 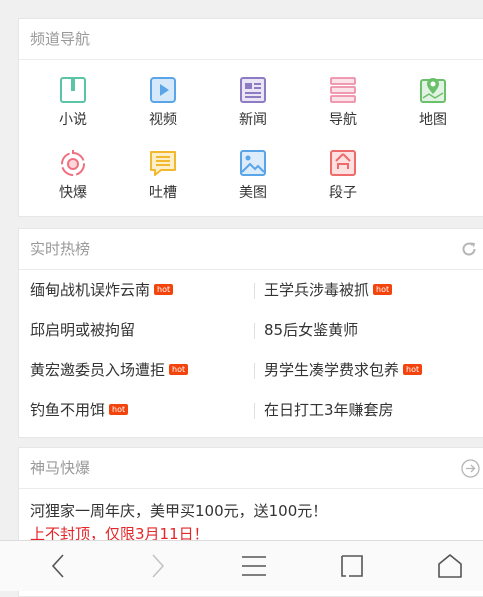 I want to click on nav-item-navigation: 导航, so click(x=343, y=106).